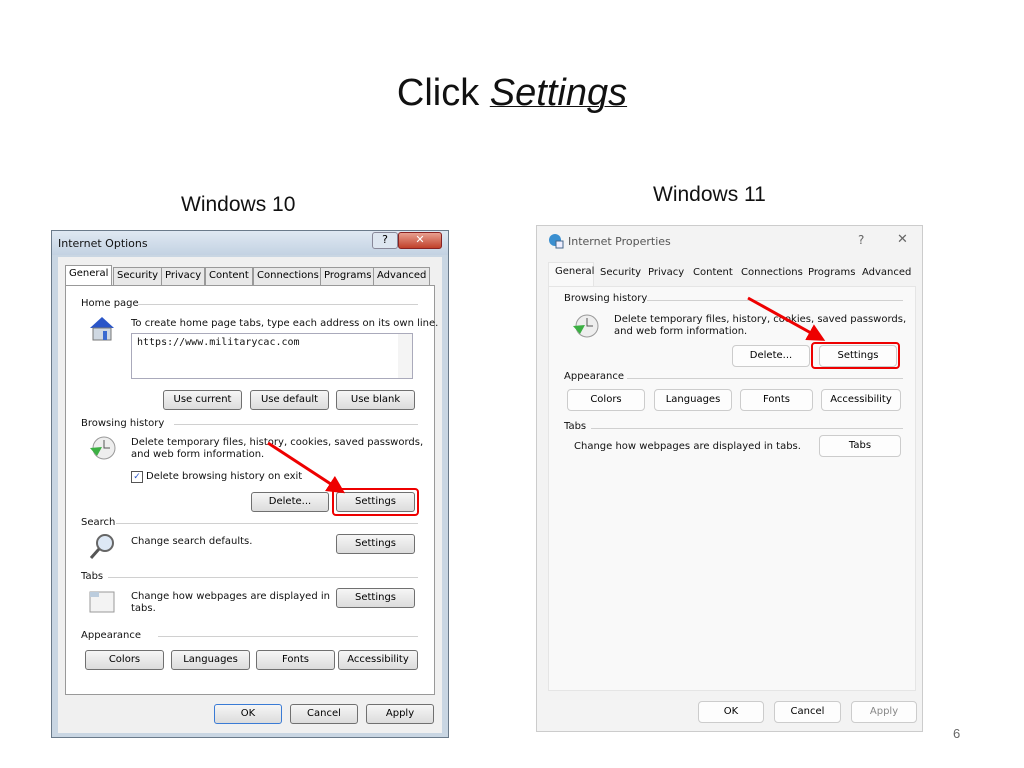 The height and width of the screenshot is (768, 1024). I want to click on caption-windows-11: Windows 11, so click(709, 194).